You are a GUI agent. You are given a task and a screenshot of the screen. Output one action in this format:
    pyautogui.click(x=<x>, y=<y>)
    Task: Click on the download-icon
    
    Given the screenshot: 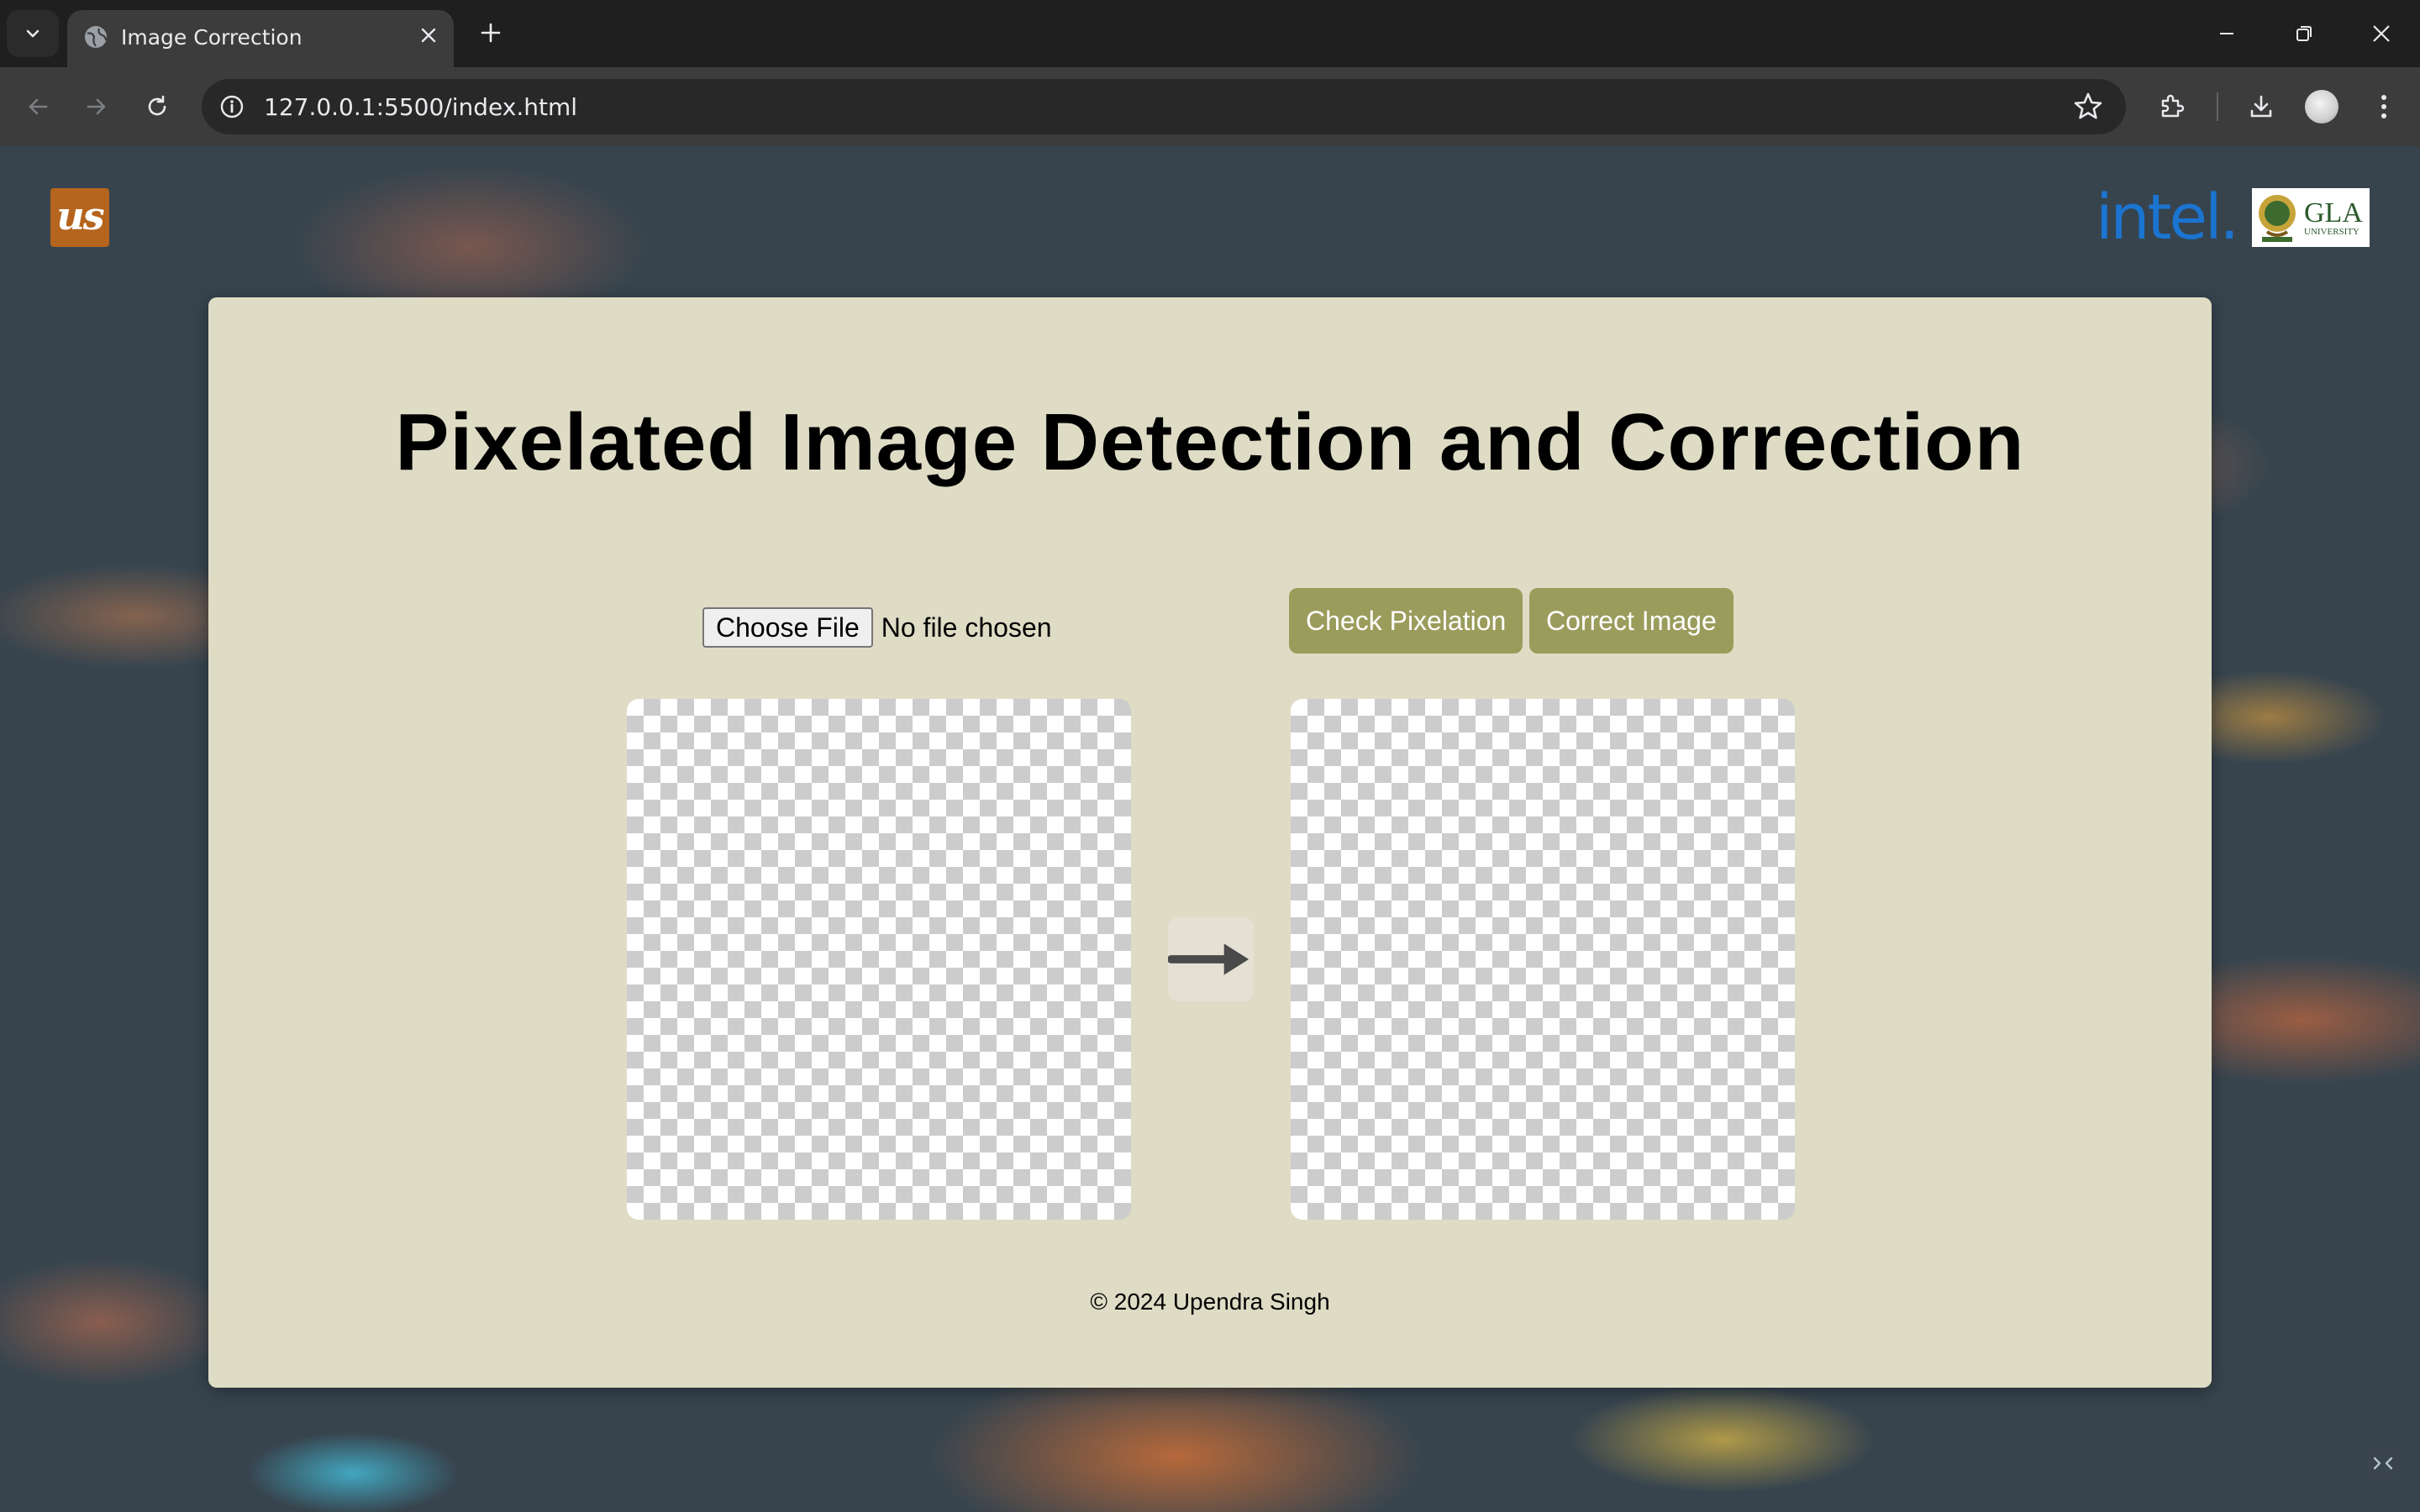 What is the action you would take?
    pyautogui.click(x=2261, y=106)
    